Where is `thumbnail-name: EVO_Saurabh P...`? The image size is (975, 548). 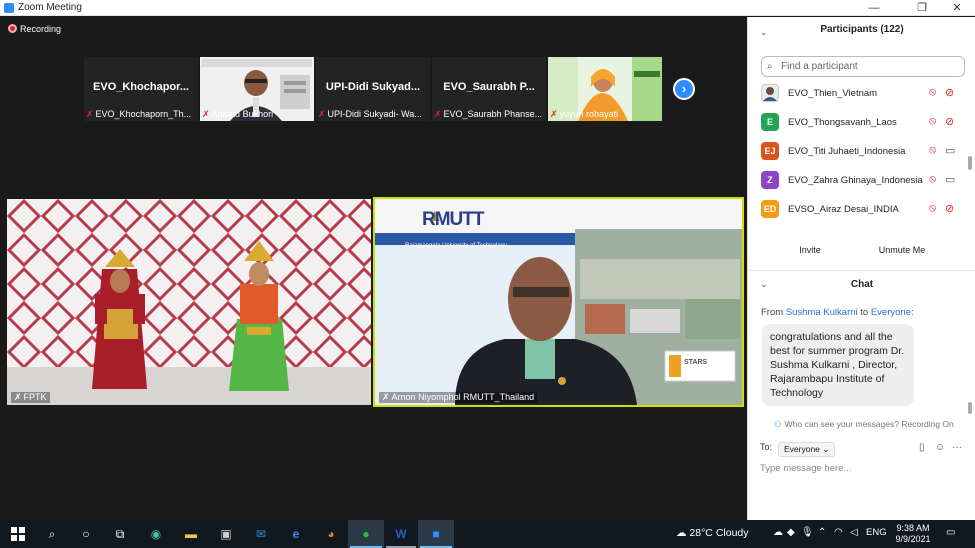 thumbnail-name: EVO_Saurabh P... is located at coordinates (489, 87).